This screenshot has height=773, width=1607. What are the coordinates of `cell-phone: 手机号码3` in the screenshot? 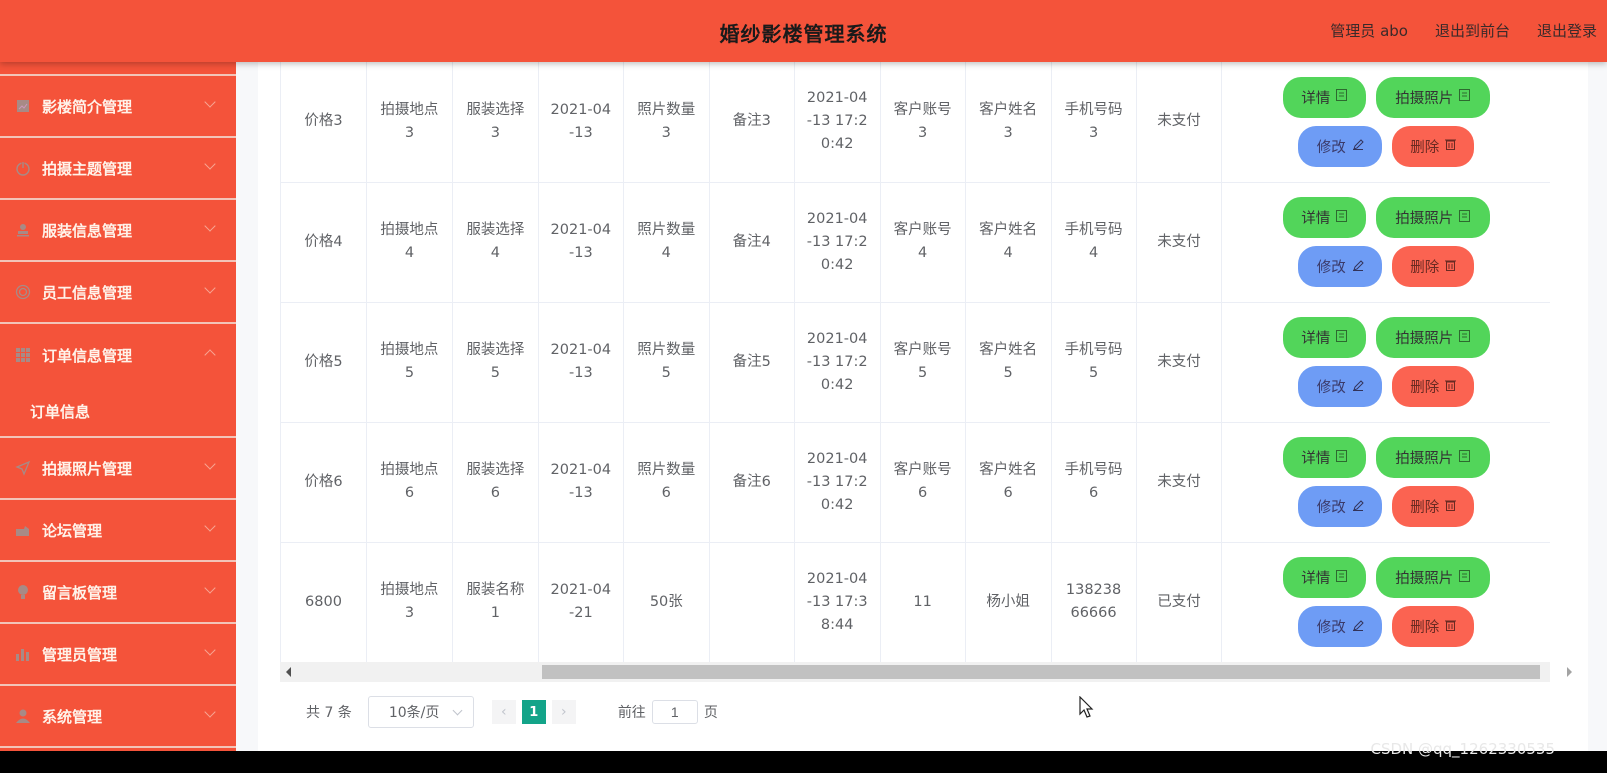 It's located at (1094, 122).